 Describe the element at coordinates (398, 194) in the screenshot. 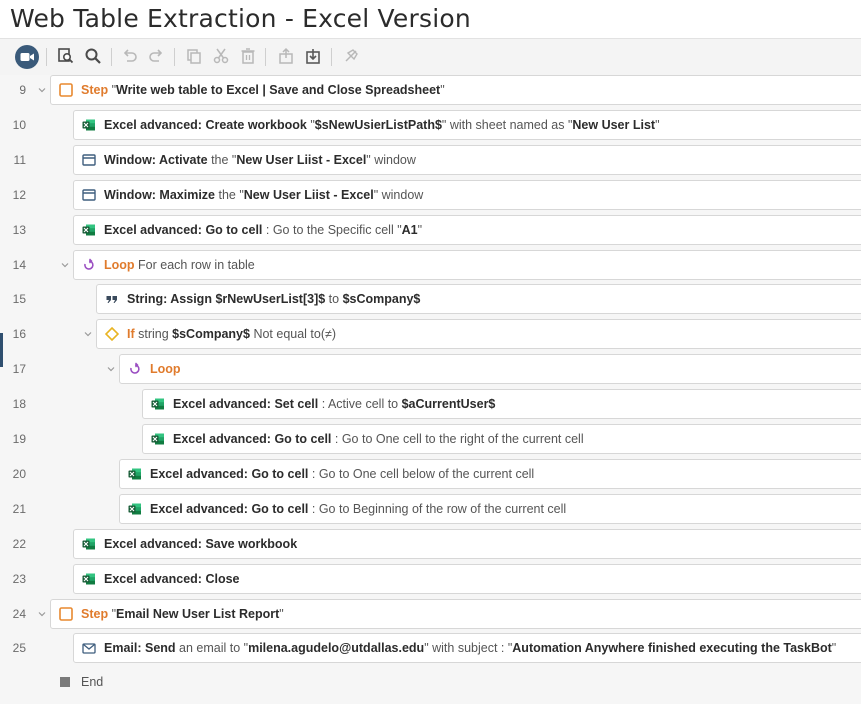

I see `action-text-segment: " window` at that location.